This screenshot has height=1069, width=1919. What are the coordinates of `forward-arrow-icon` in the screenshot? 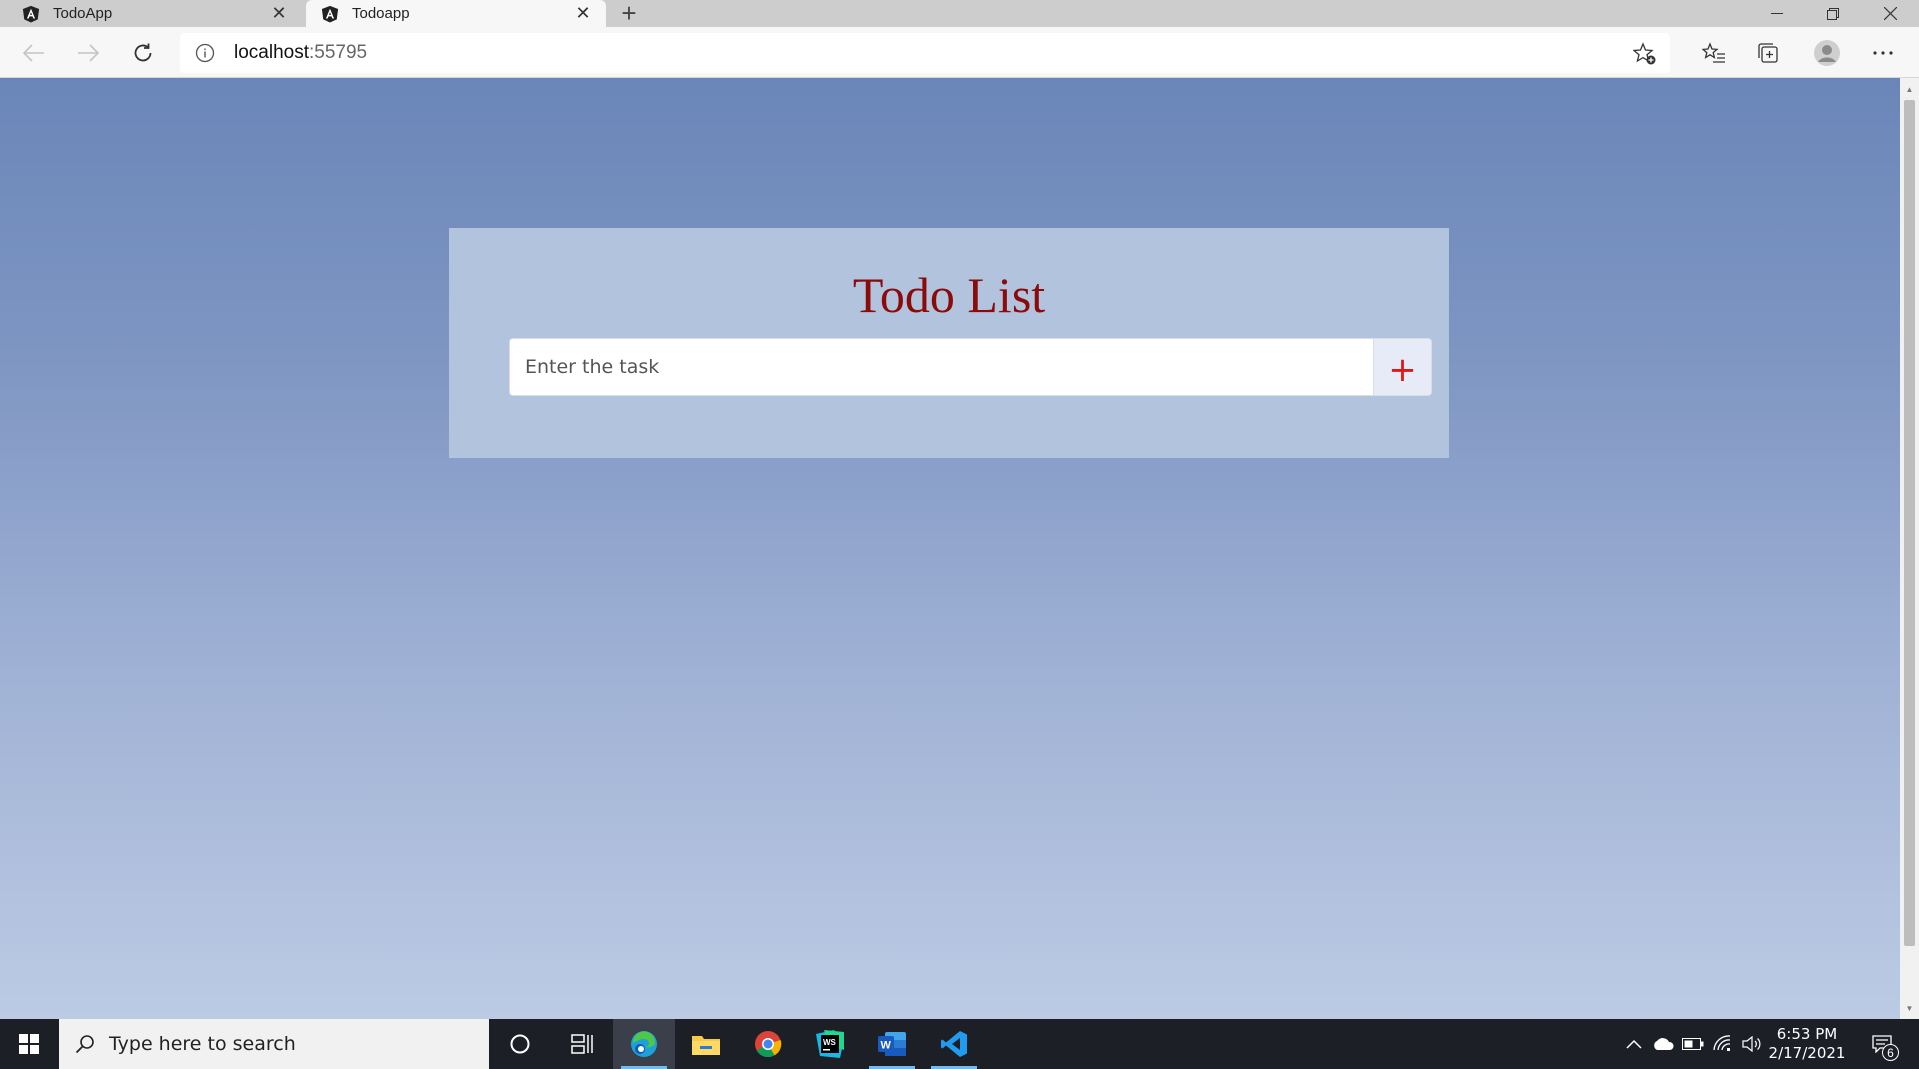 It's located at (88, 53).